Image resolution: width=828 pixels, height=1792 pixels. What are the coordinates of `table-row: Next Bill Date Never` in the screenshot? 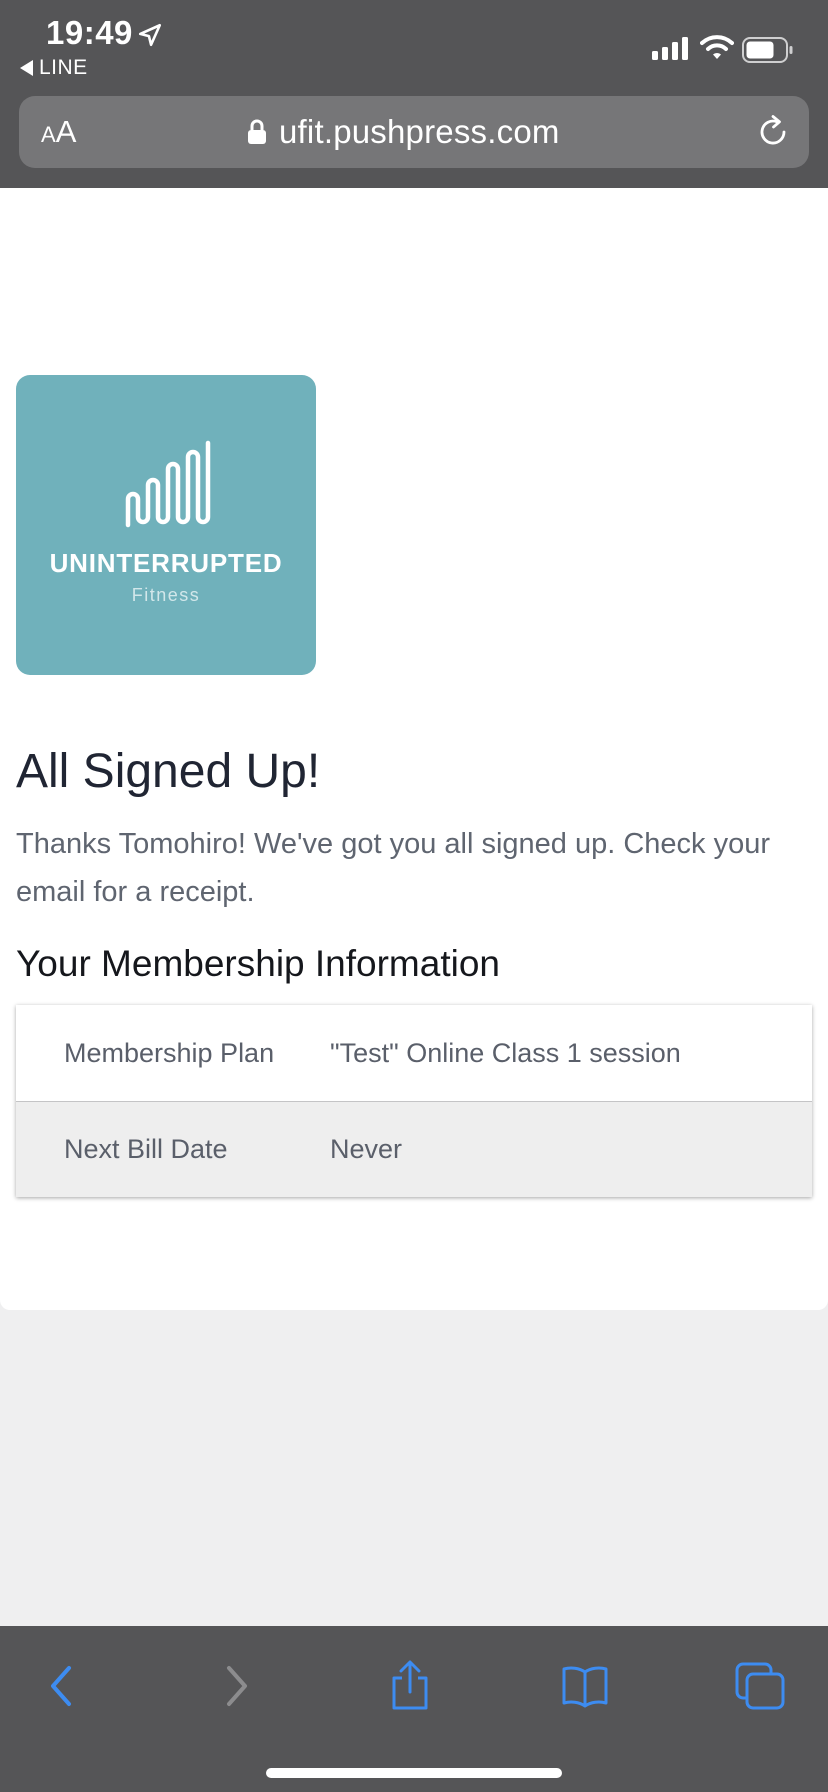 It's located at (414, 1149).